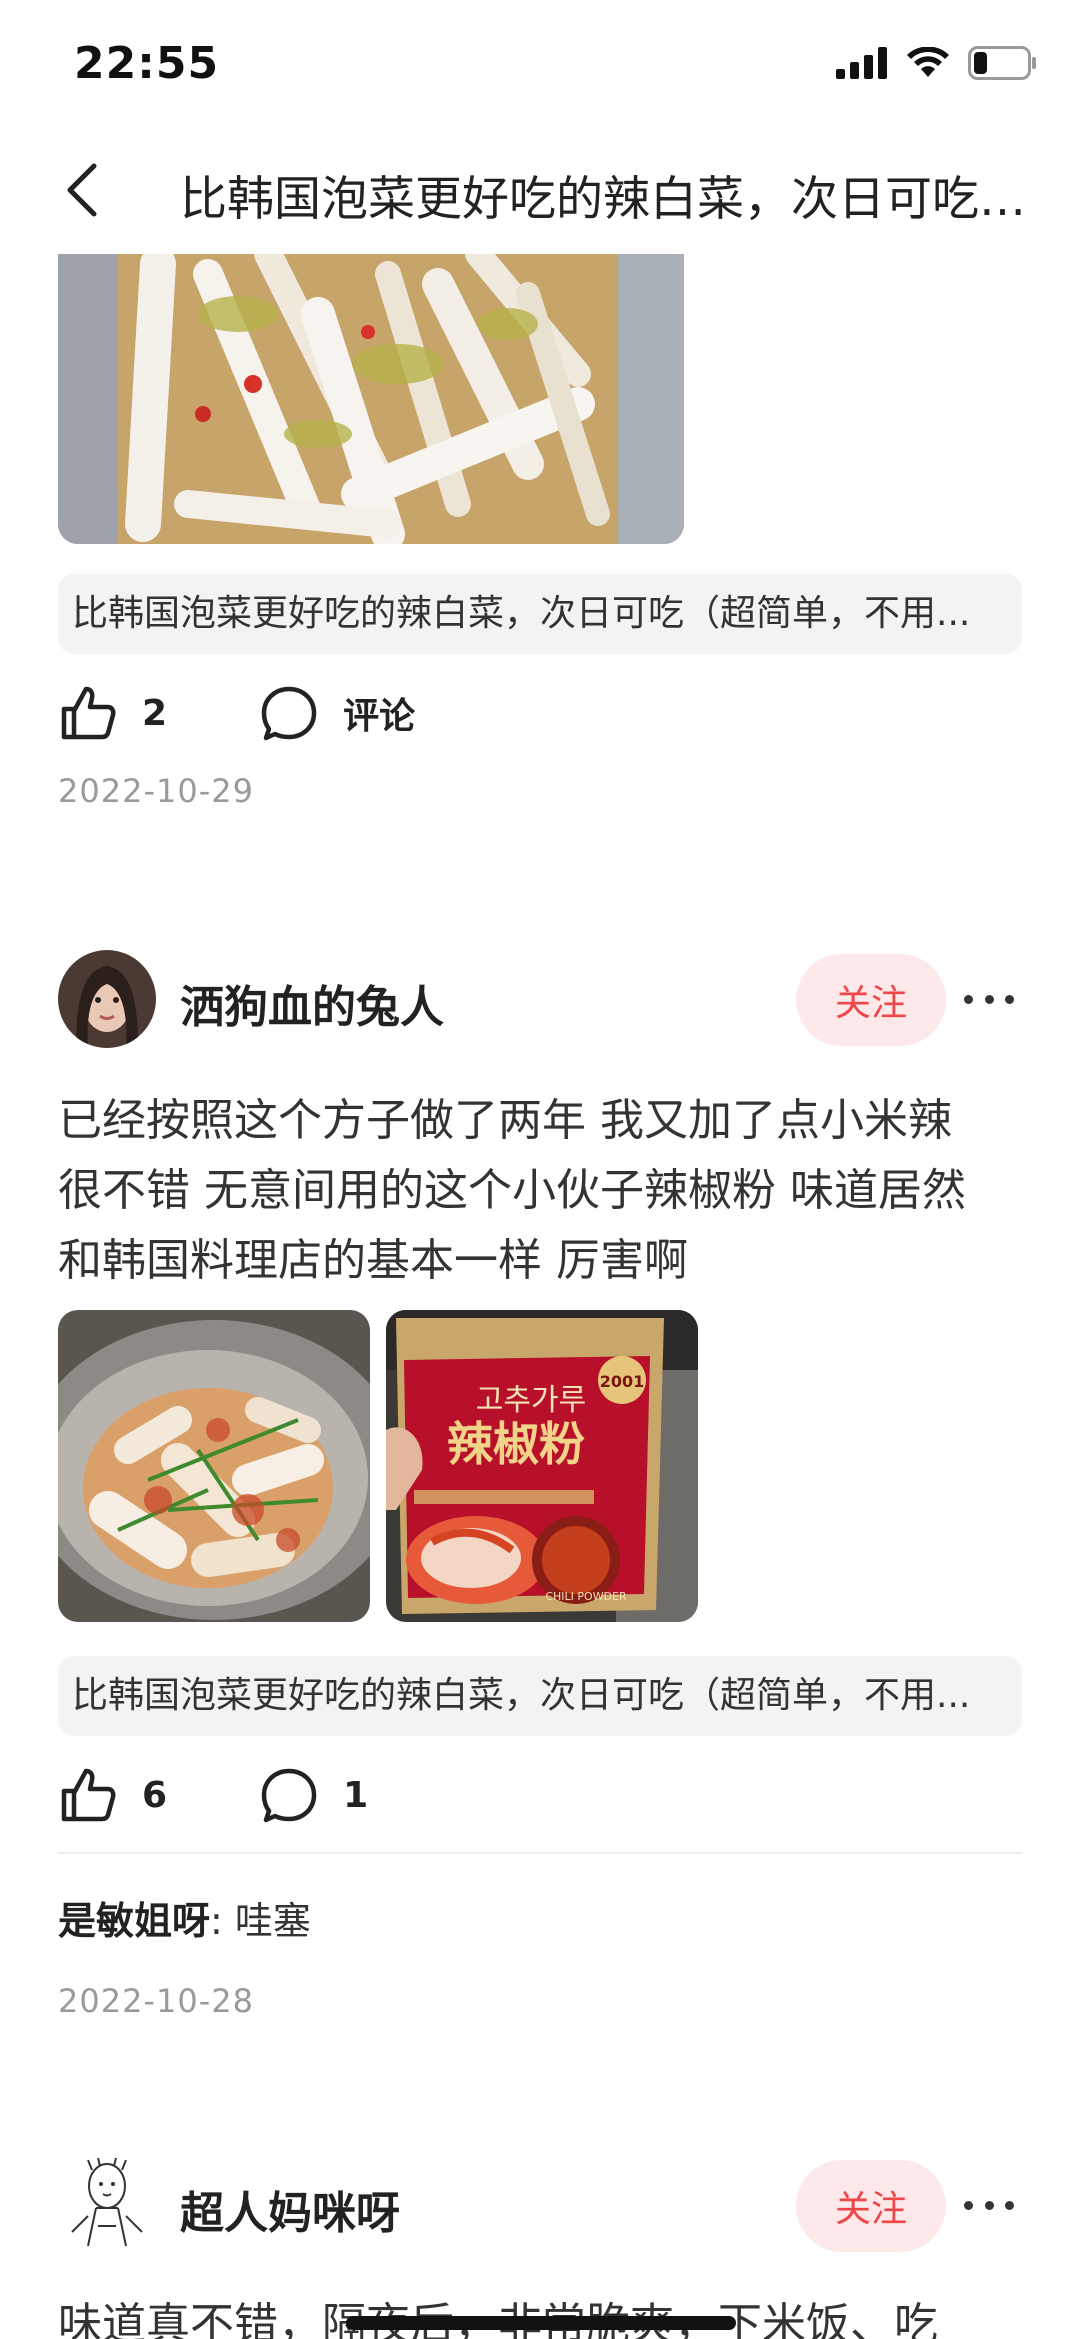 This screenshot has width=1080, height=2339. Describe the element at coordinates (505, 1120) in the screenshot. I see `comment-line: 已经按照这个方子做了两年 我又加了点小米辣` at that location.